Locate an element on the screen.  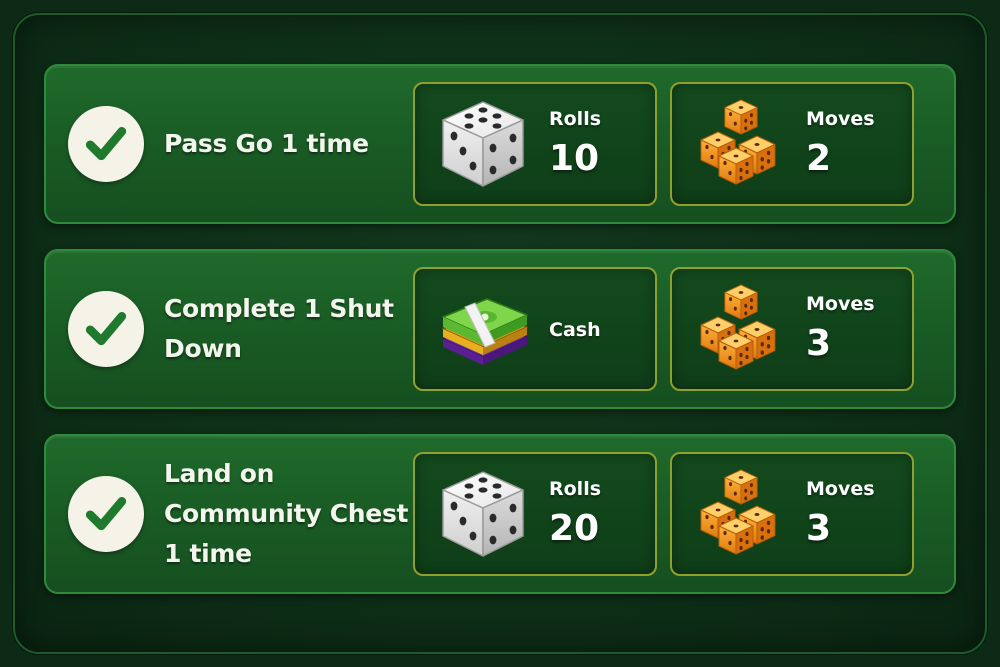
reward-value: 10 is located at coordinates (574, 158).